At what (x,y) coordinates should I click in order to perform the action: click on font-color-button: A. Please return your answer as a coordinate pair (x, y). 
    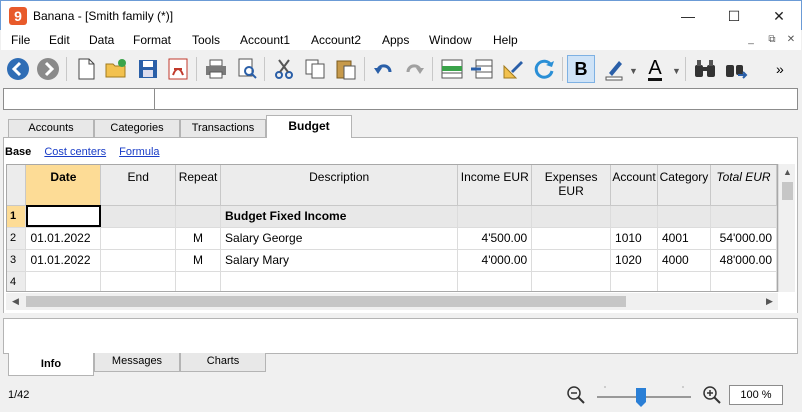
    Looking at the image, I should click on (655, 69).